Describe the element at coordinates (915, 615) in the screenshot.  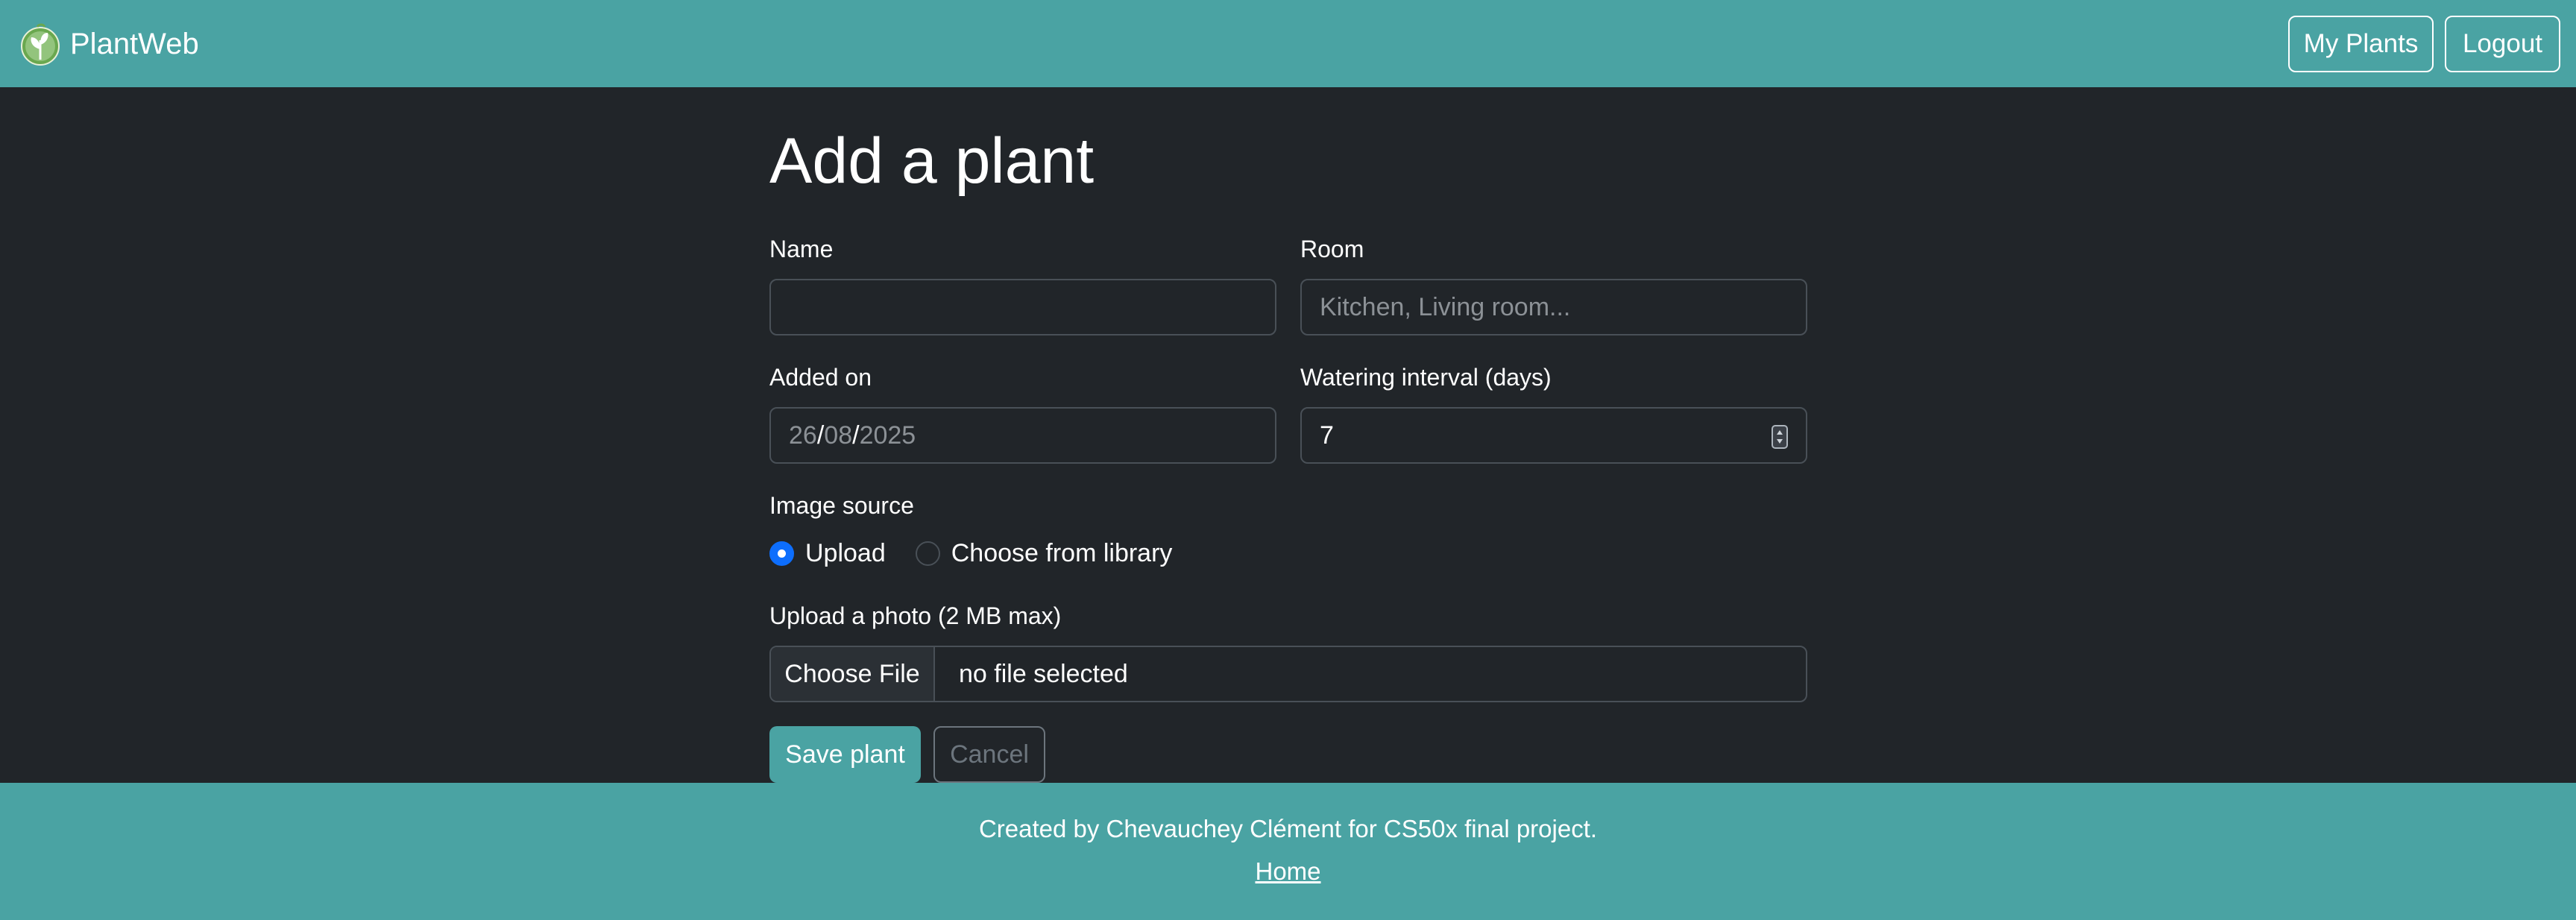
I see `upload-photo-label: Upload a photo (2 MB max)` at that location.